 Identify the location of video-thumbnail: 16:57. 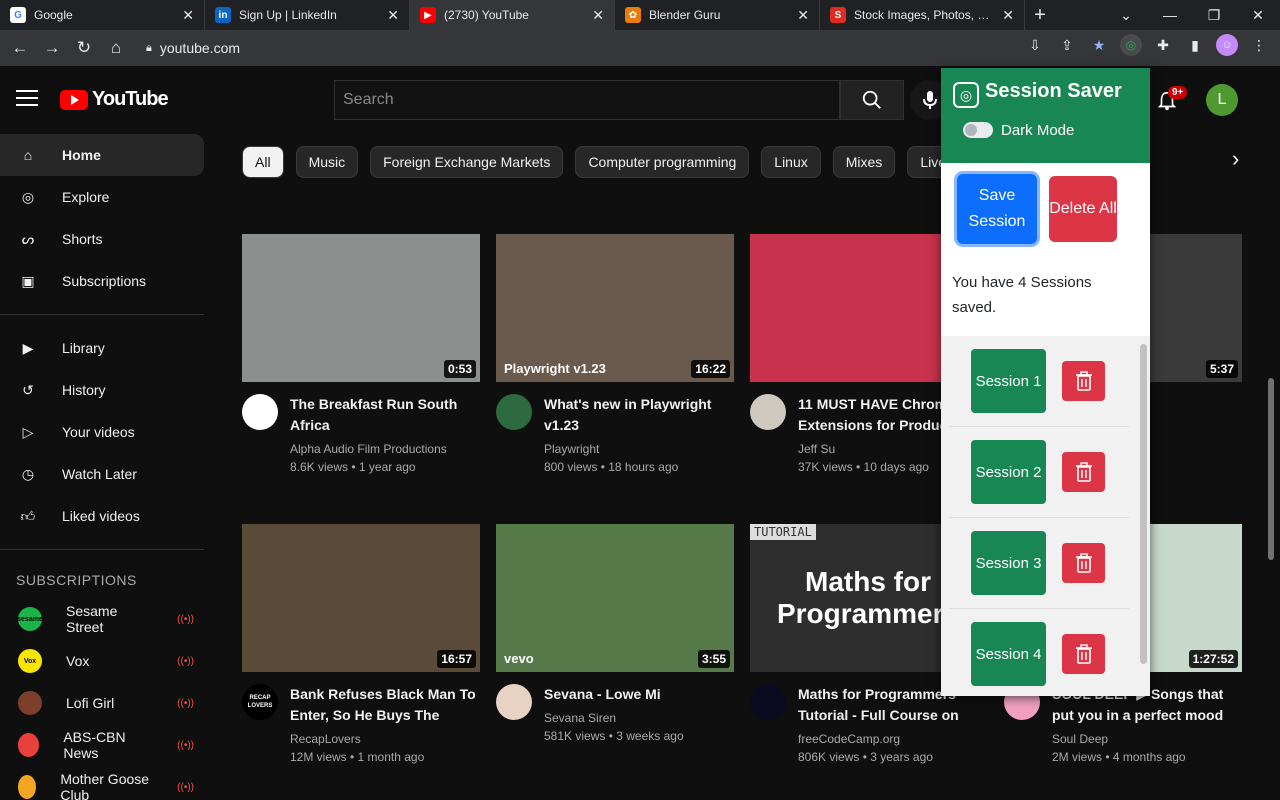
(361, 598).